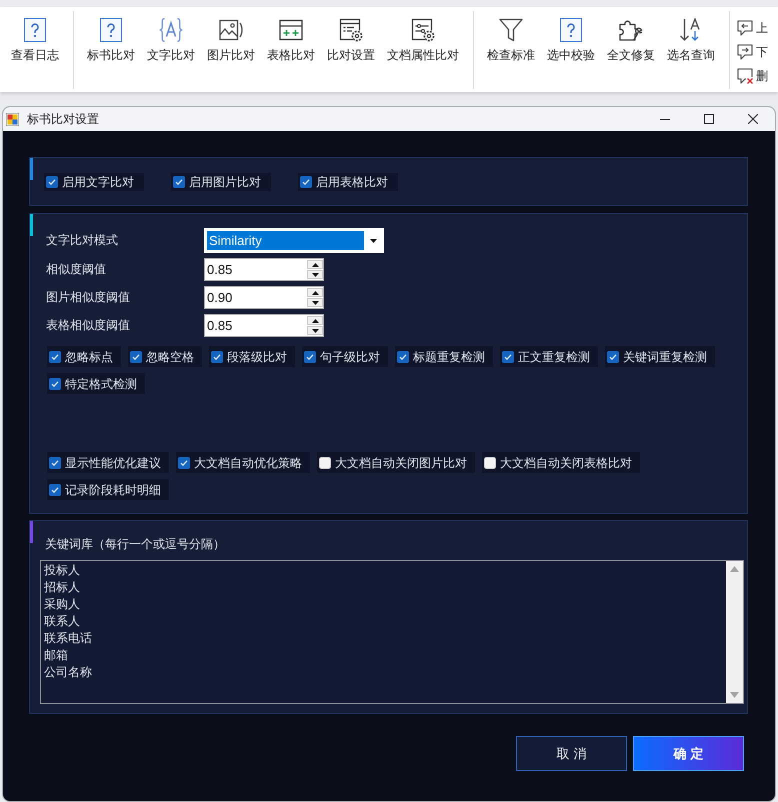 The image size is (778, 802). Describe the element at coordinates (113, 462) in the screenshot. I see `checkbox-label: 显示性能优化建议` at that location.